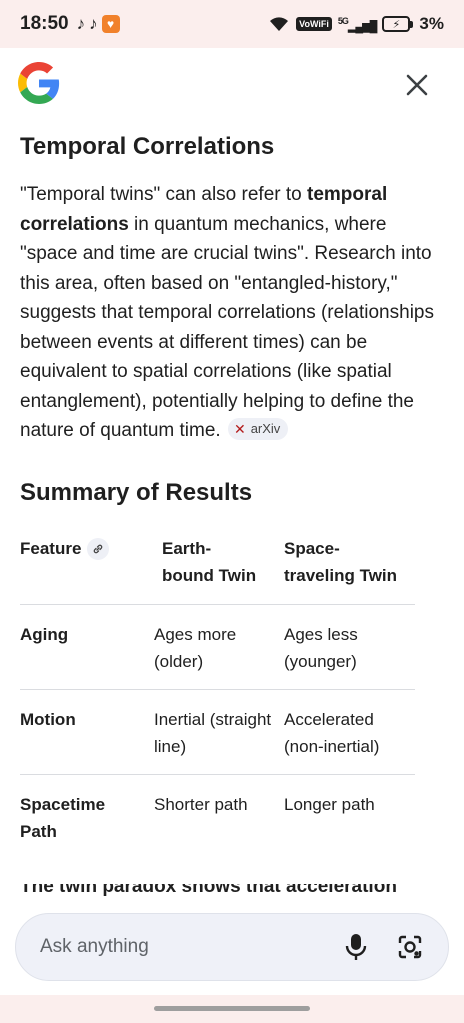 The height and width of the screenshot is (1023, 464). I want to click on header-cell-feature: Feature, so click(65, 548).